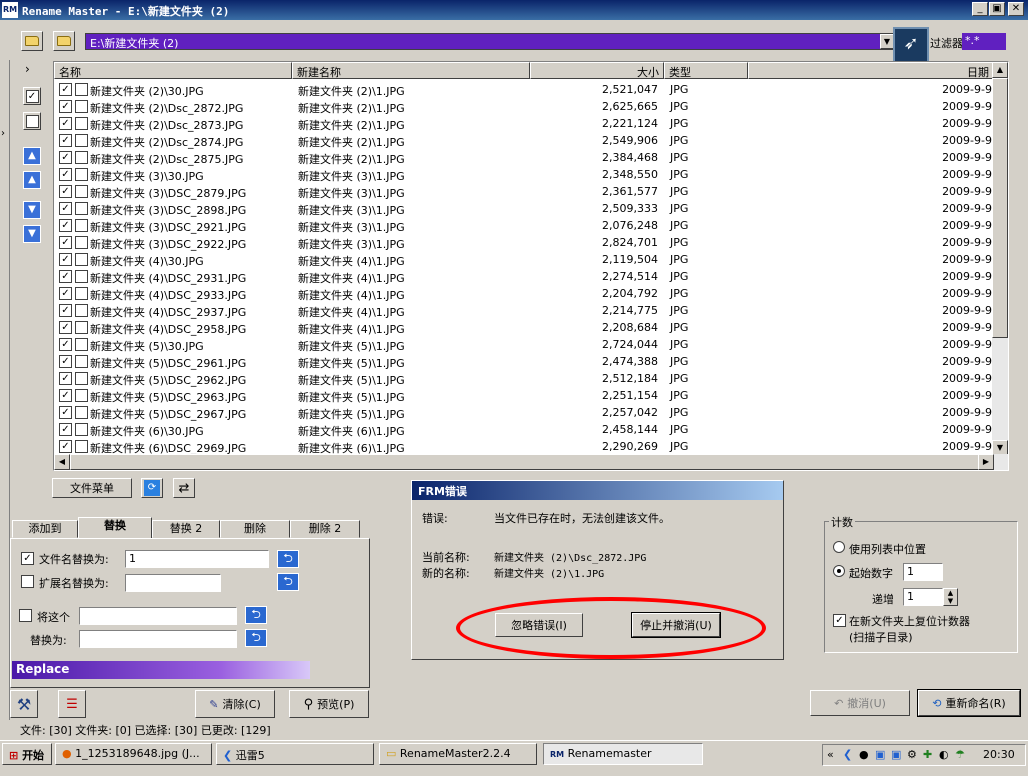  Describe the element at coordinates (960, 754) in the screenshot. I see `tray-umbrella-icon: ☂` at that location.